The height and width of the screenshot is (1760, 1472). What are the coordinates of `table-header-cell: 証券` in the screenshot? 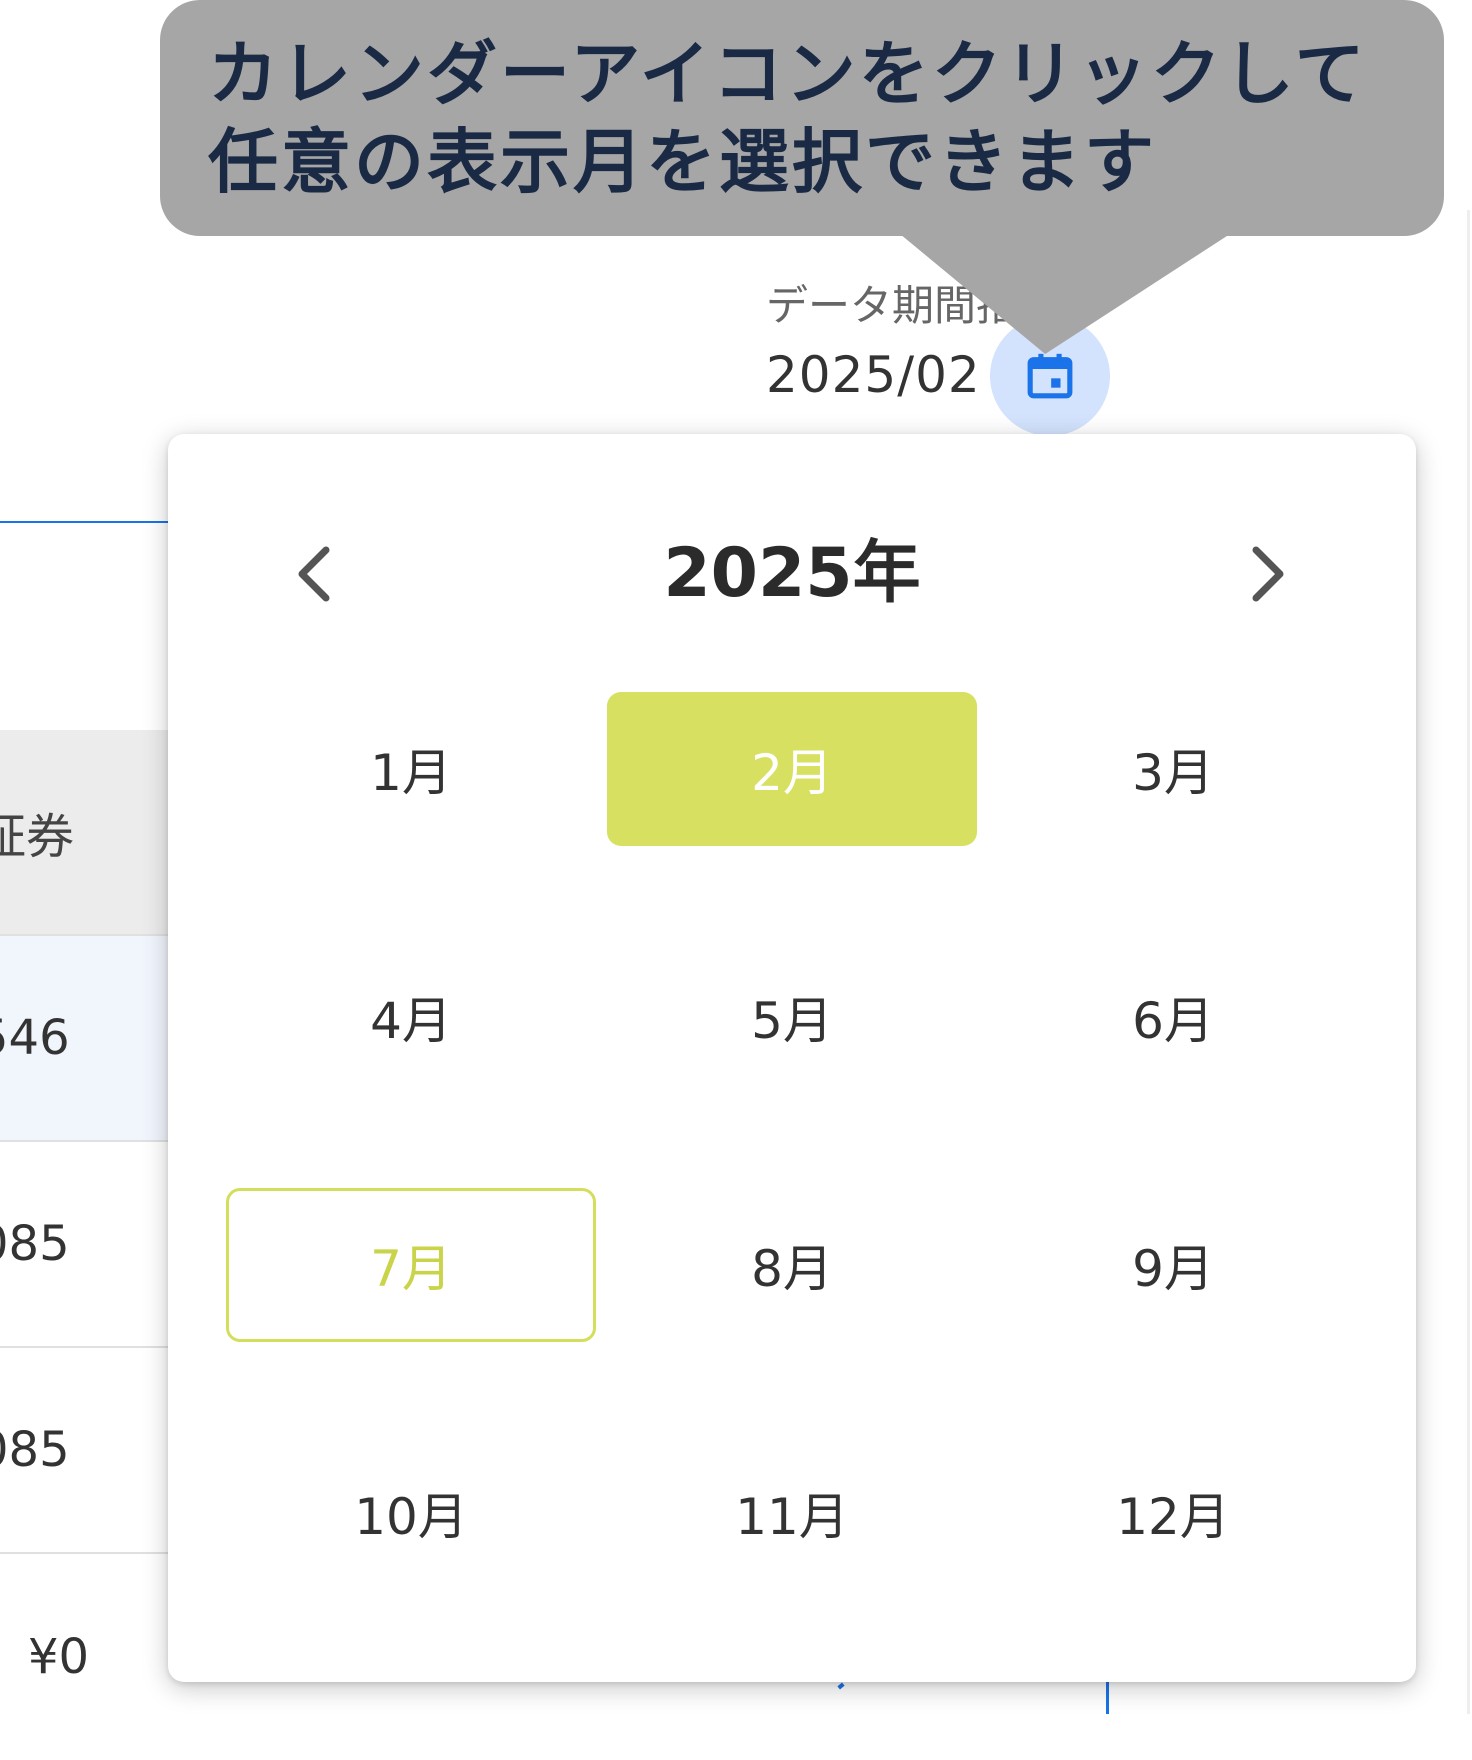 It's located at (85, 833).